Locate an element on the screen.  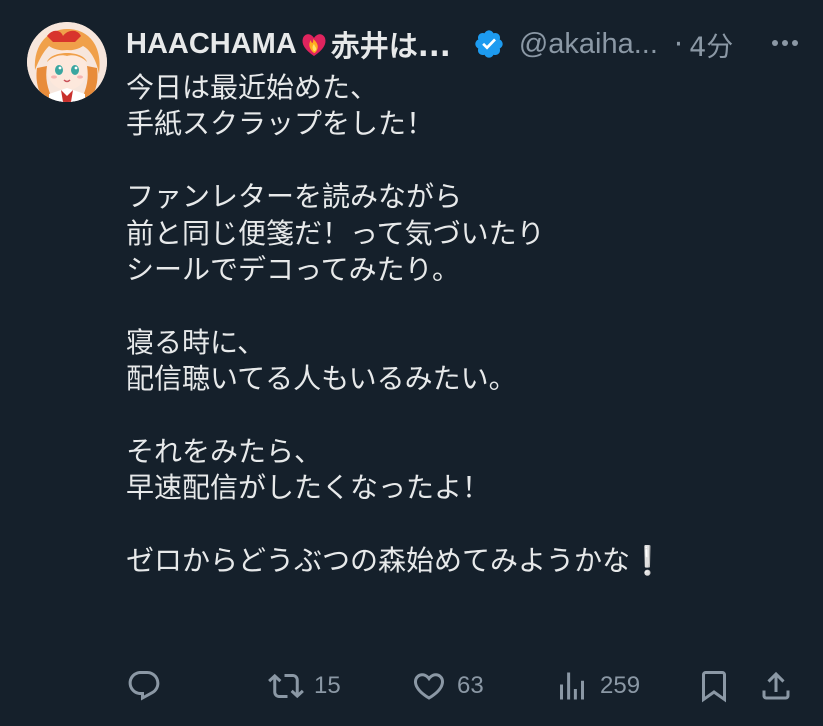
avatar-image is located at coordinates (67, 62).